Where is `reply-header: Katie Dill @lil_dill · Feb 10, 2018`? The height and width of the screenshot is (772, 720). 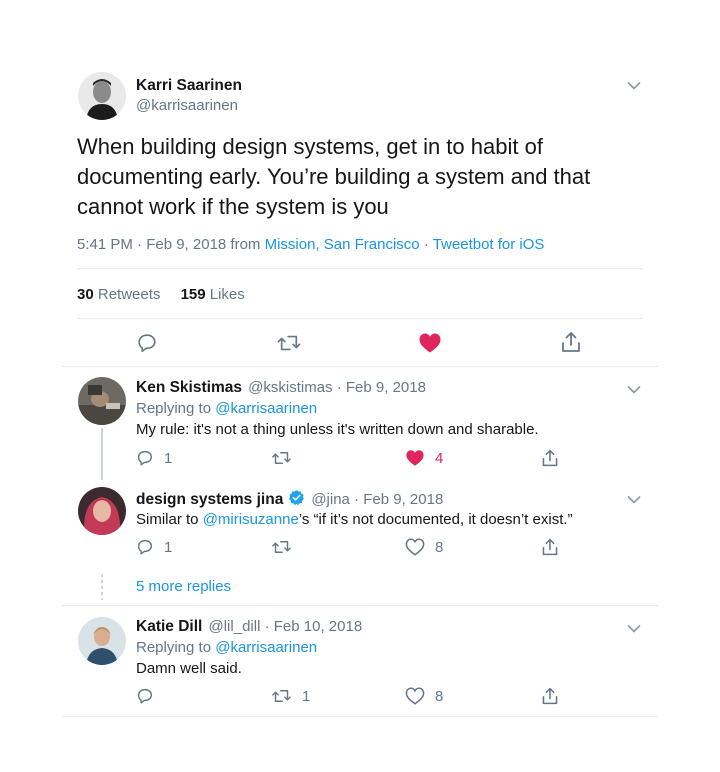
reply-header: Katie Dill @lil_dill · Feb 10, 2018 is located at coordinates (249, 627).